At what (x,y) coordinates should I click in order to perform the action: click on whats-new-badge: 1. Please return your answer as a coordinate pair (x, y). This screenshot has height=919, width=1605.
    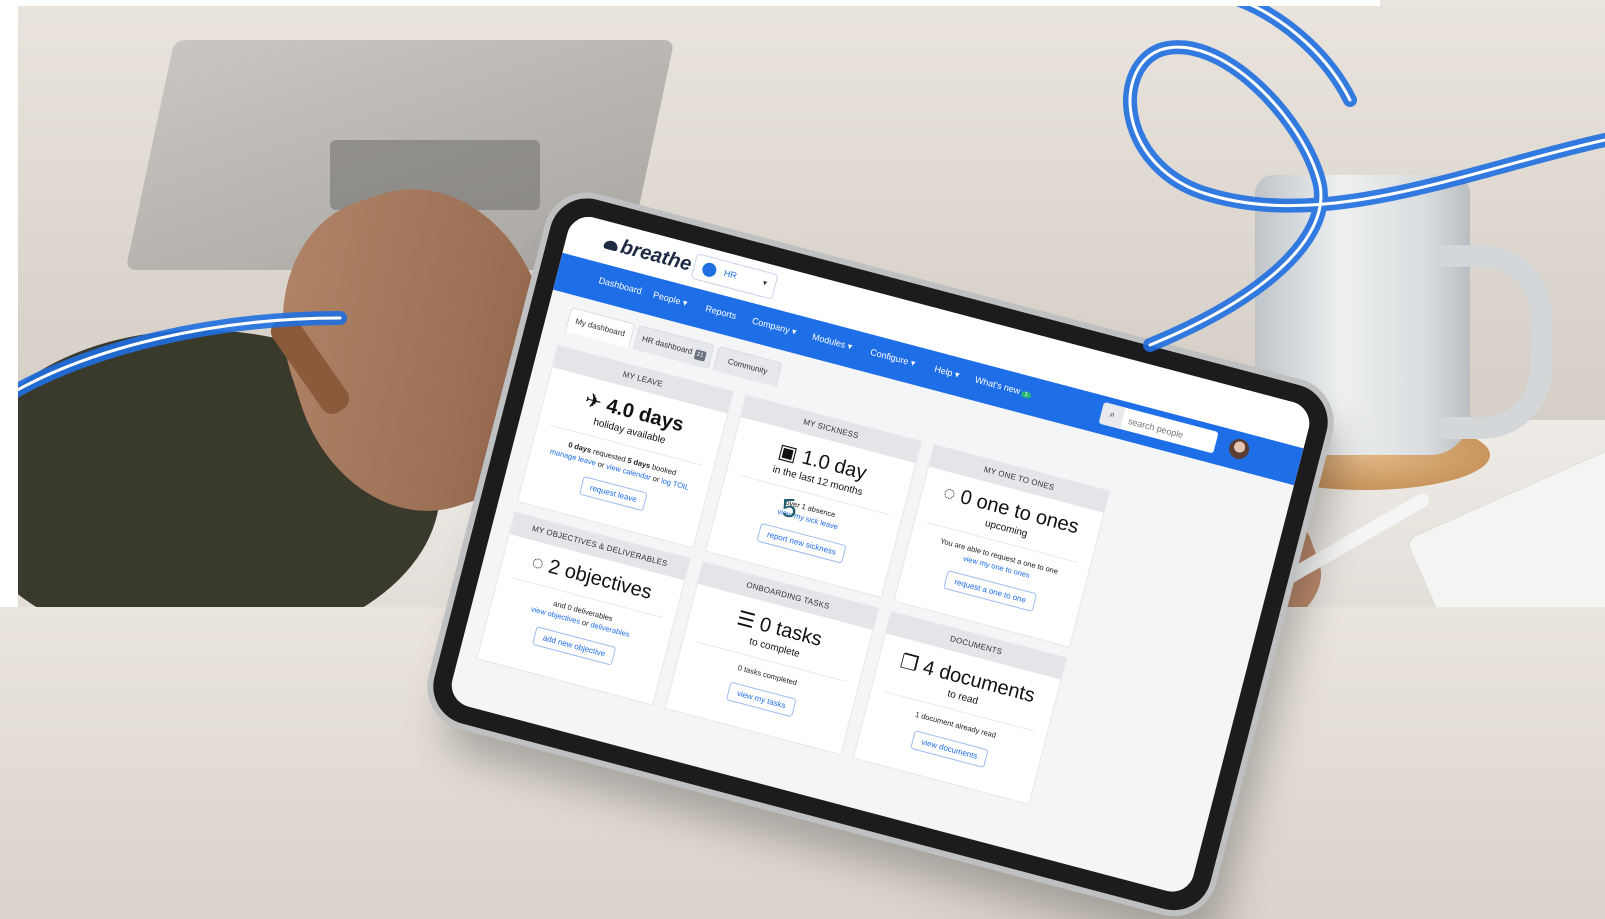
    Looking at the image, I should click on (1026, 394).